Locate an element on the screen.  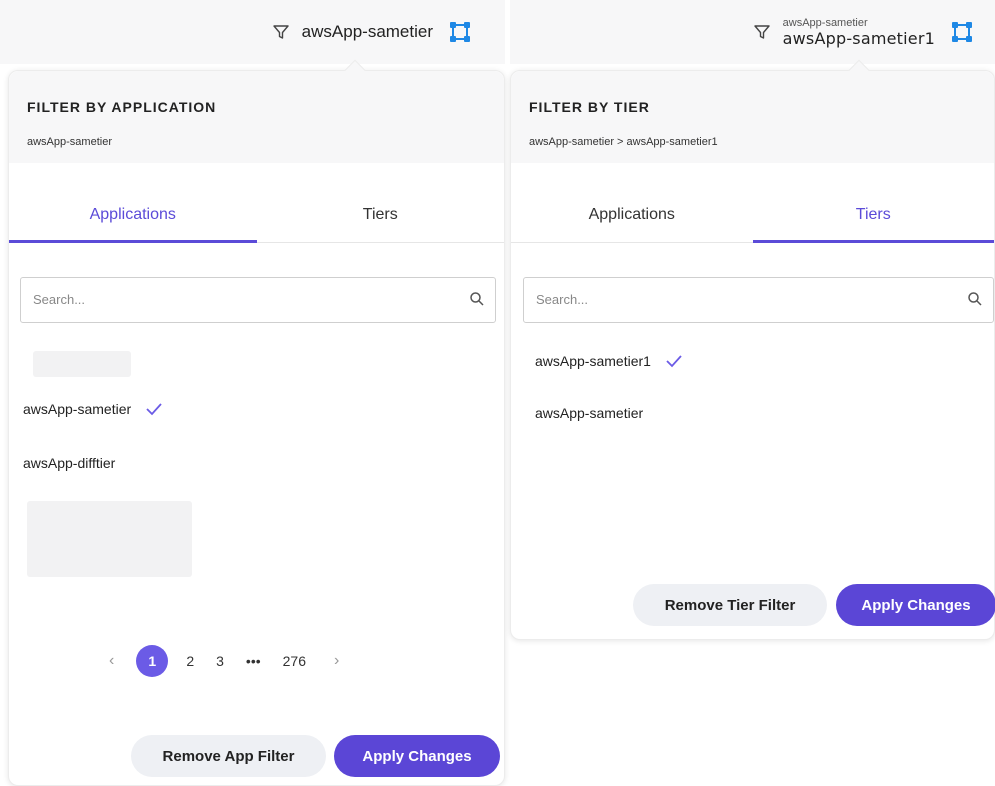
list-item-label: awsApp-difftier is located at coordinates (69, 463).